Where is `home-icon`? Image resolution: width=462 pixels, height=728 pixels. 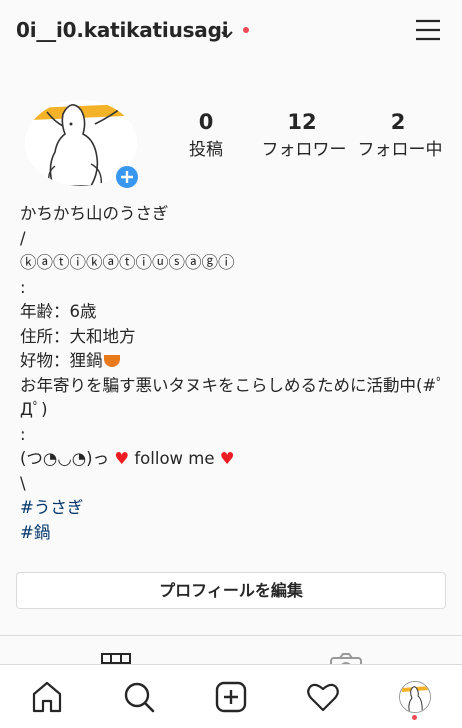
home-icon is located at coordinates (47, 697).